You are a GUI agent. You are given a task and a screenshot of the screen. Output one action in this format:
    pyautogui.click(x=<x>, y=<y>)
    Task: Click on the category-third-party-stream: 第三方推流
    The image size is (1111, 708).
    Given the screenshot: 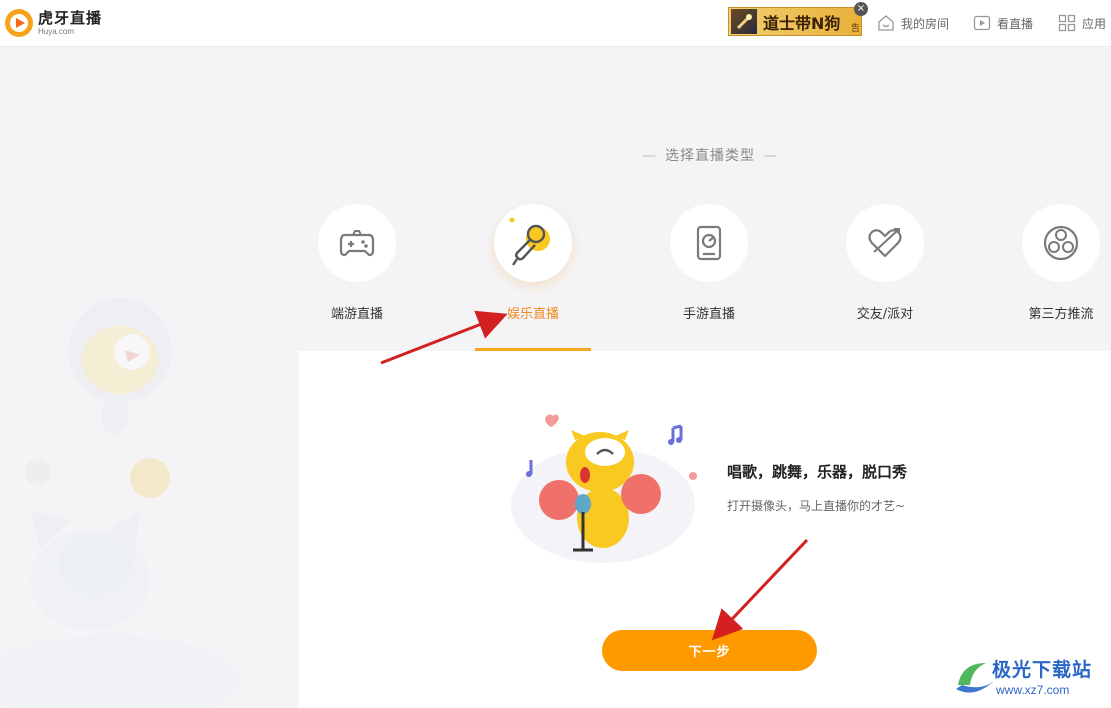 What is the action you would take?
    pyautogui.click(x=1053, y=264)
    